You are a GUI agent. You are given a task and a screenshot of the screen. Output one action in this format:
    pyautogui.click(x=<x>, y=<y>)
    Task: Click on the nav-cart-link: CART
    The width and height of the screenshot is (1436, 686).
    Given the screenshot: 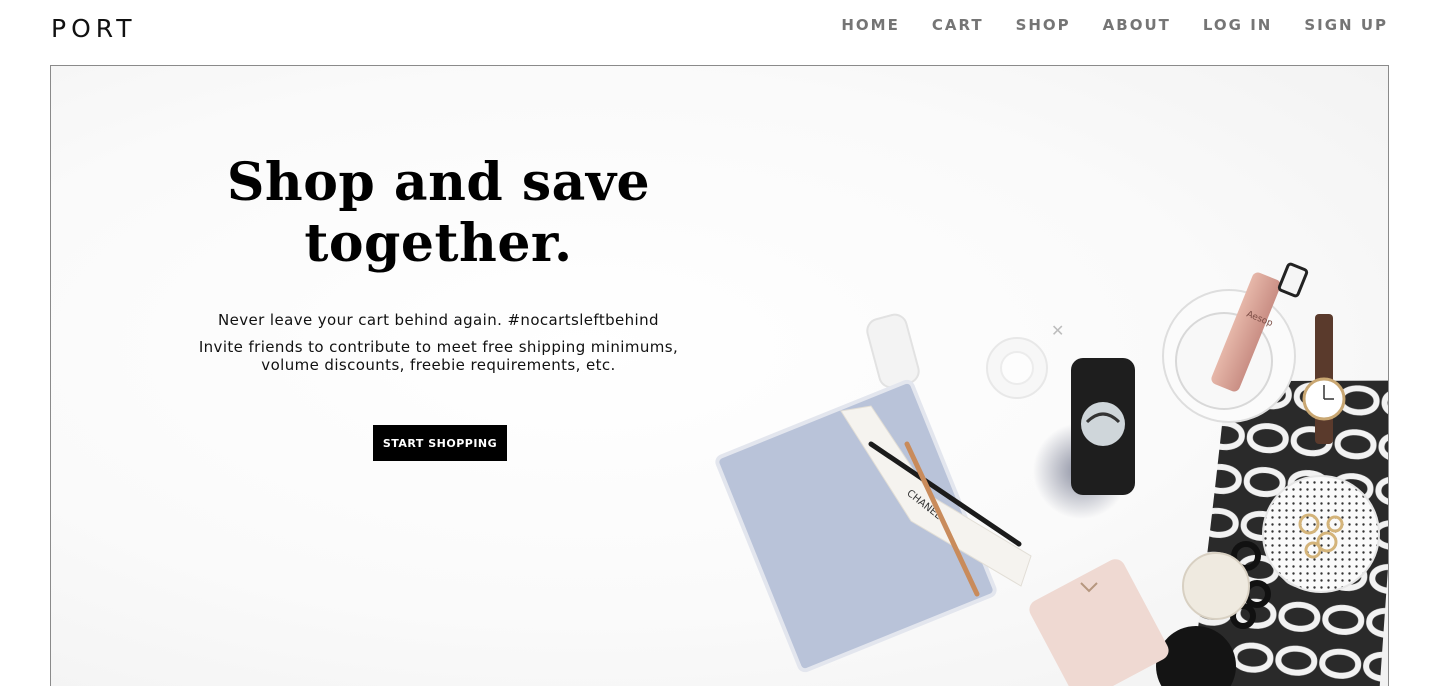 What is the action you would take?
    pyautogui.click(x=958, y=25)
    